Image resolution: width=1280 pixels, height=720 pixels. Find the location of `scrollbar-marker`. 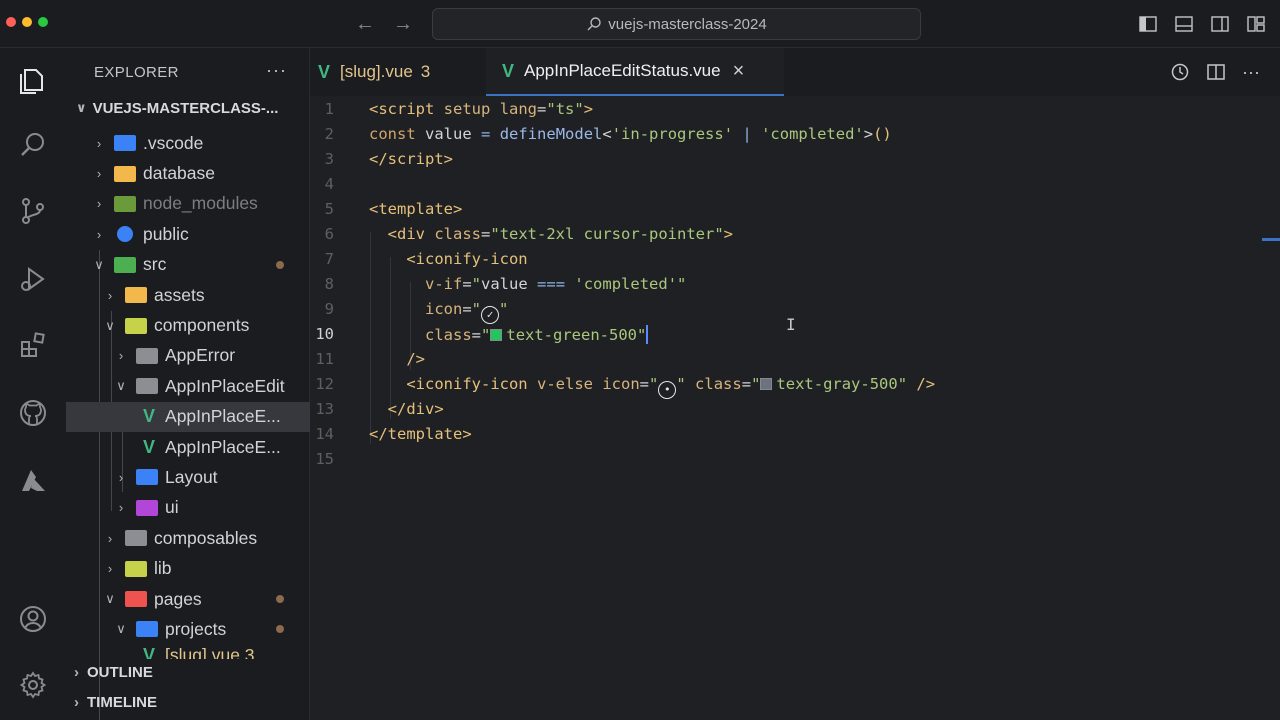

scrollbar-marker is located at coordinates (1271, 239).